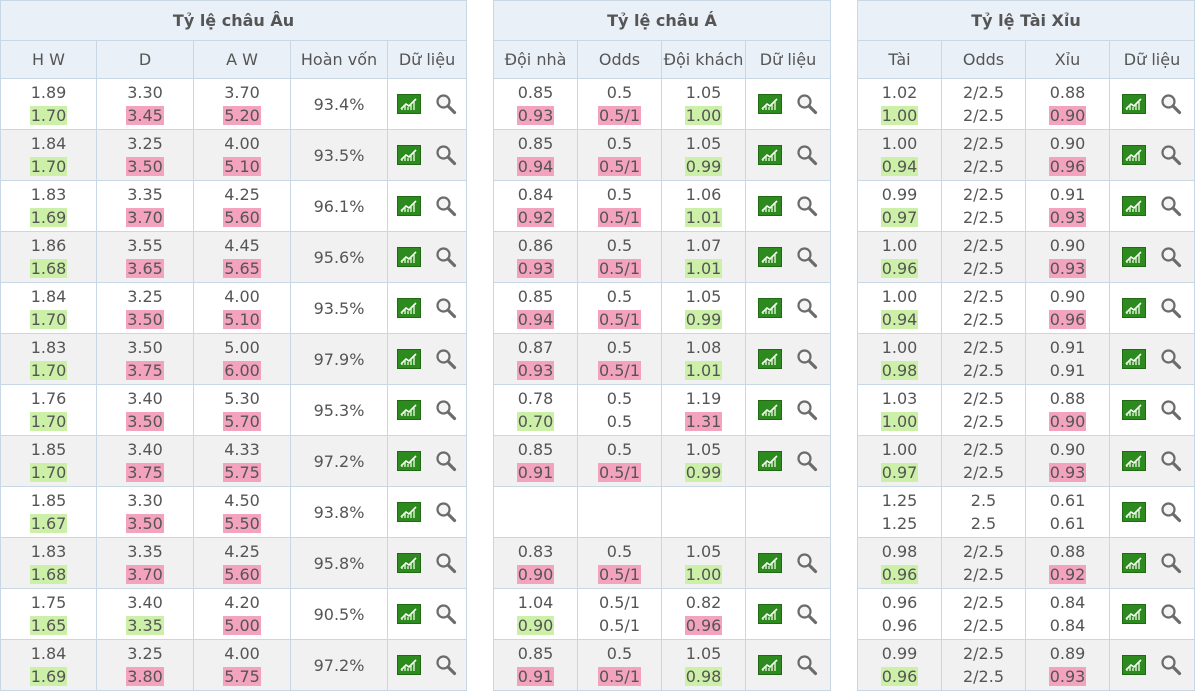 The width and height of the screenshot is (1195, 695). Describe the element at coordinates (339, 155) in the screenshot. I see `return-rate: 93.5%` at that location.